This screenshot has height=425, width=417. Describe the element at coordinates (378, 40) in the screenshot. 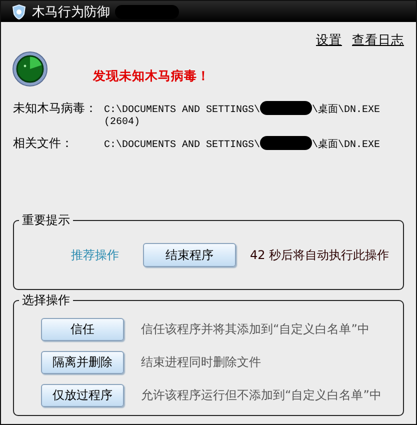

I see `header-link: 查看日志` at that location.